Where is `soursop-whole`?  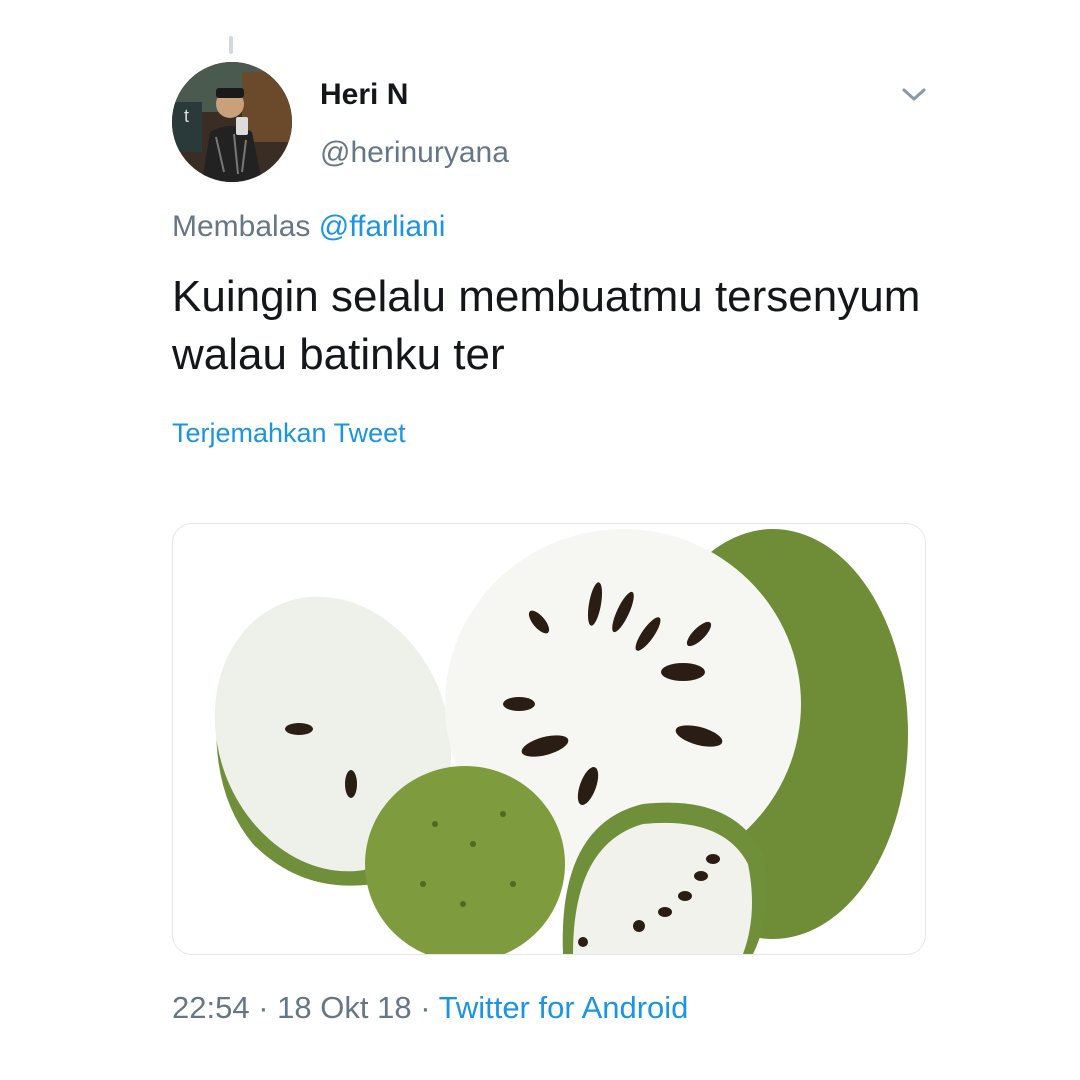 soursop-whole is located at coordinates (465, 860).